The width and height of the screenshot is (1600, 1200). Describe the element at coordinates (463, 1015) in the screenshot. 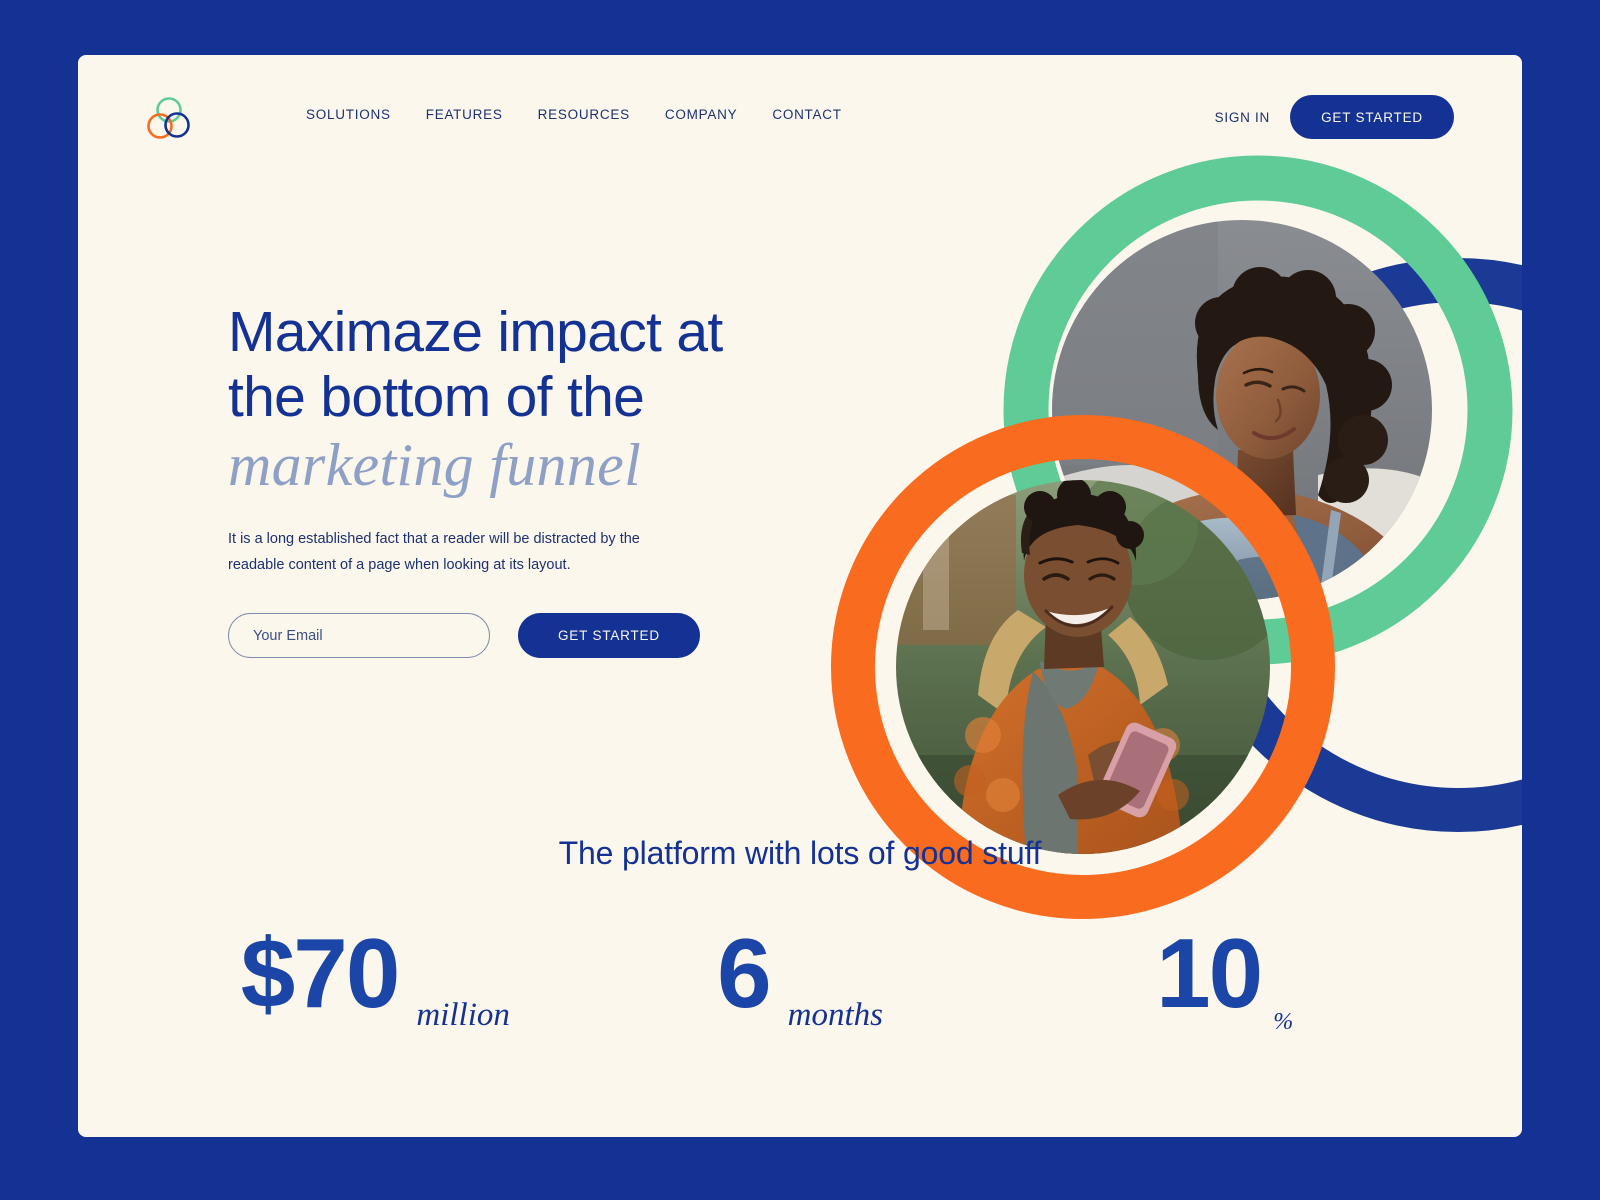

I see `stat-unit: million` at that location.